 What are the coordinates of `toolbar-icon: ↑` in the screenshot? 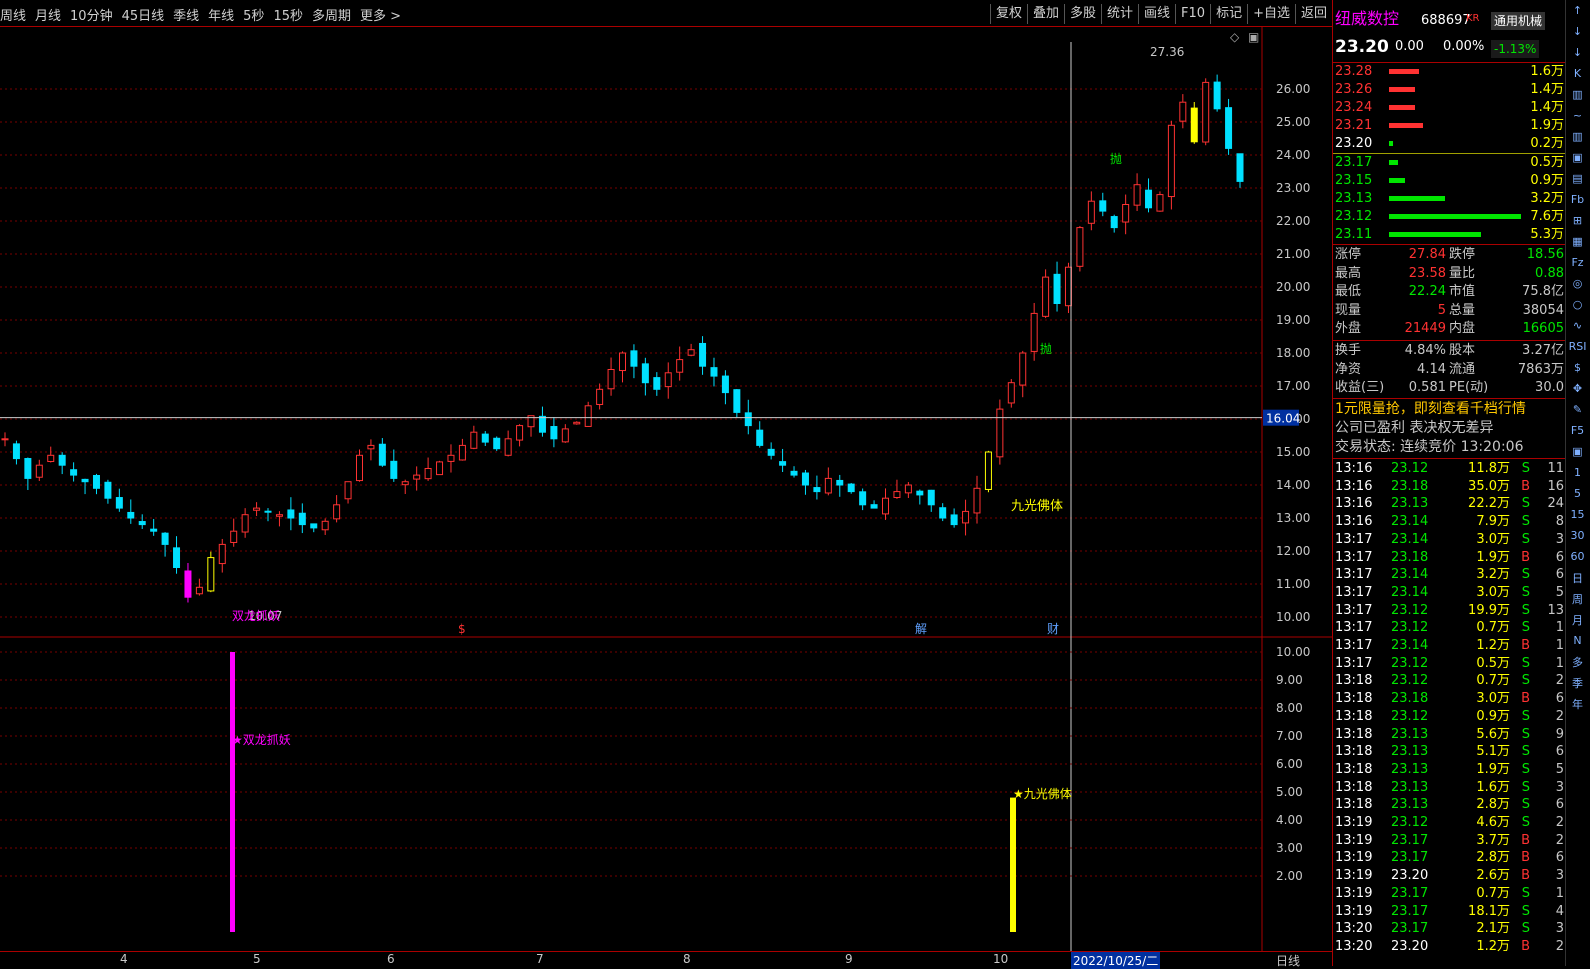 It's located at (1577, 10).